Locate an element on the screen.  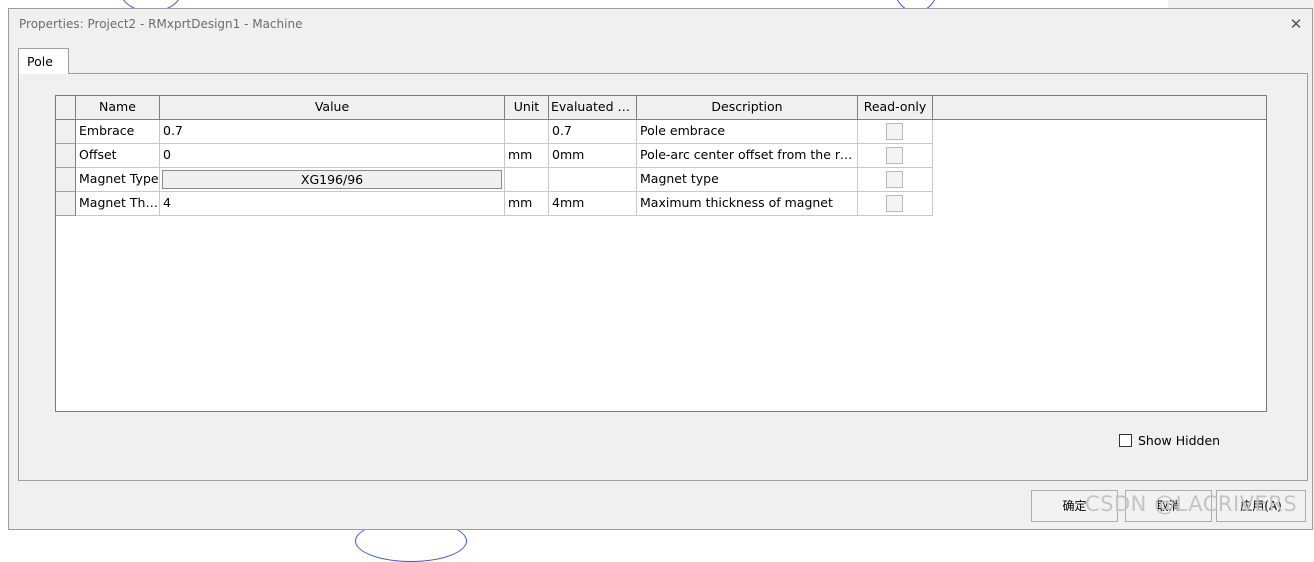
show-hidden-option: Show Hidden is located at coordinates (1169, 440).